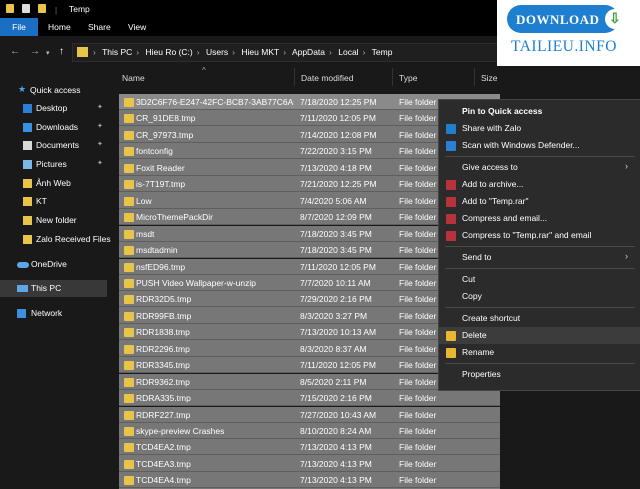 Image resolution: width=640 pixels, height=489 pixels. Describe the element at coordinates (327, 78) in the screenshot. I see `column-date-modified: Date modified` at that location.